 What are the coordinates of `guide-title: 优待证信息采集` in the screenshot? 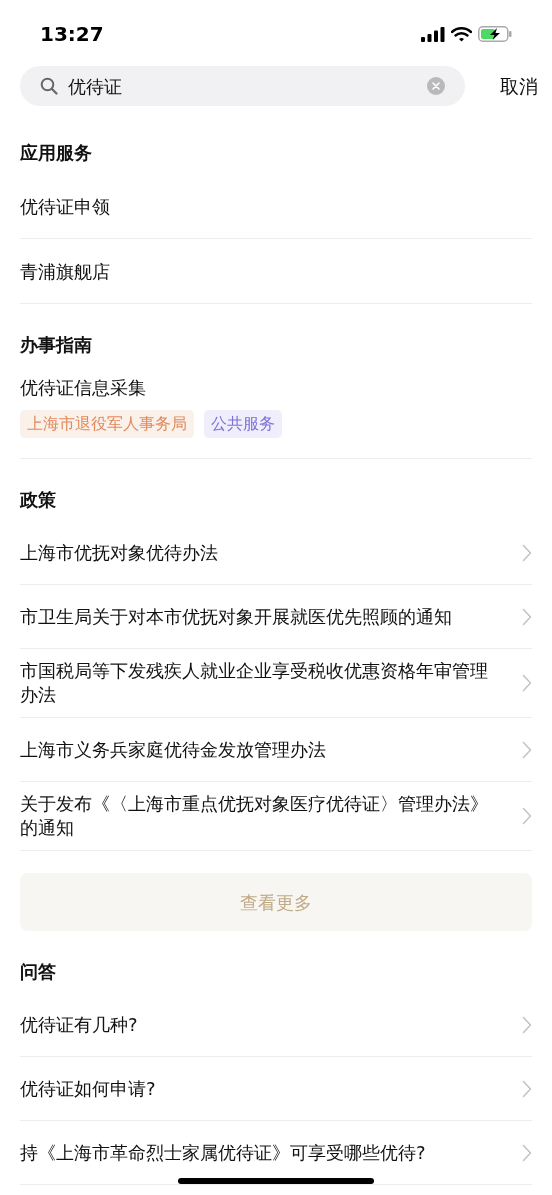 It's located at (276, 388).